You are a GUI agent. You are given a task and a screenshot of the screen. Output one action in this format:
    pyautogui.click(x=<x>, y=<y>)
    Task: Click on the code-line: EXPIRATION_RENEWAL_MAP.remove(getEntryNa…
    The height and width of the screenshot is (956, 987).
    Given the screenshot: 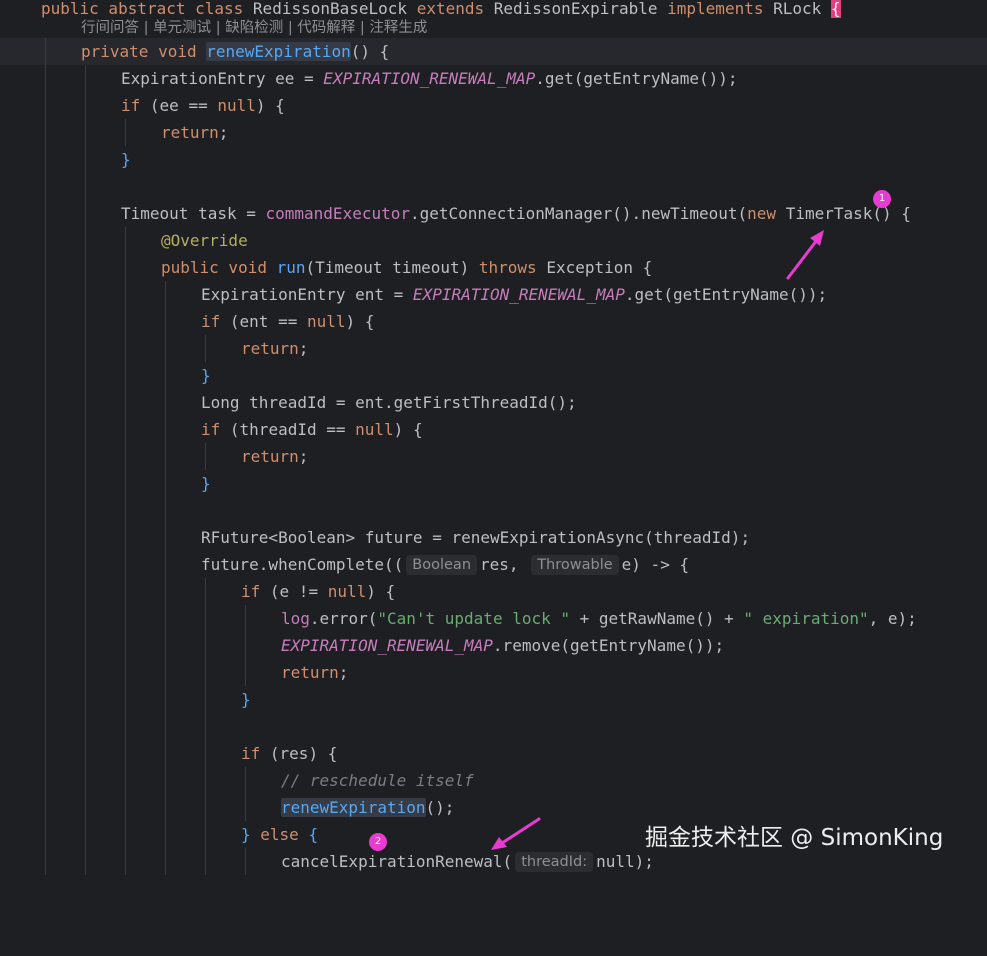 What is the action you would take?
    pyautogui.click(x=493, y=645)
    